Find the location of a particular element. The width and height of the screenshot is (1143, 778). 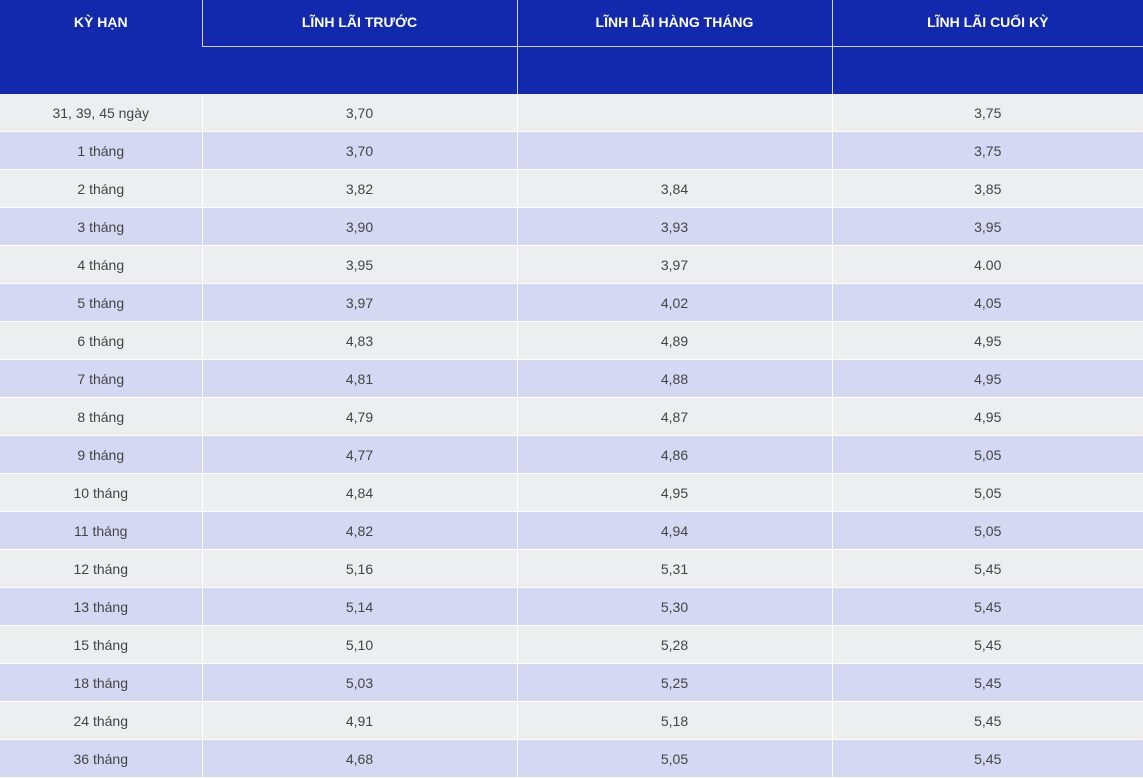

term-cell: 8 tháng is located at coordinates (101, 416).